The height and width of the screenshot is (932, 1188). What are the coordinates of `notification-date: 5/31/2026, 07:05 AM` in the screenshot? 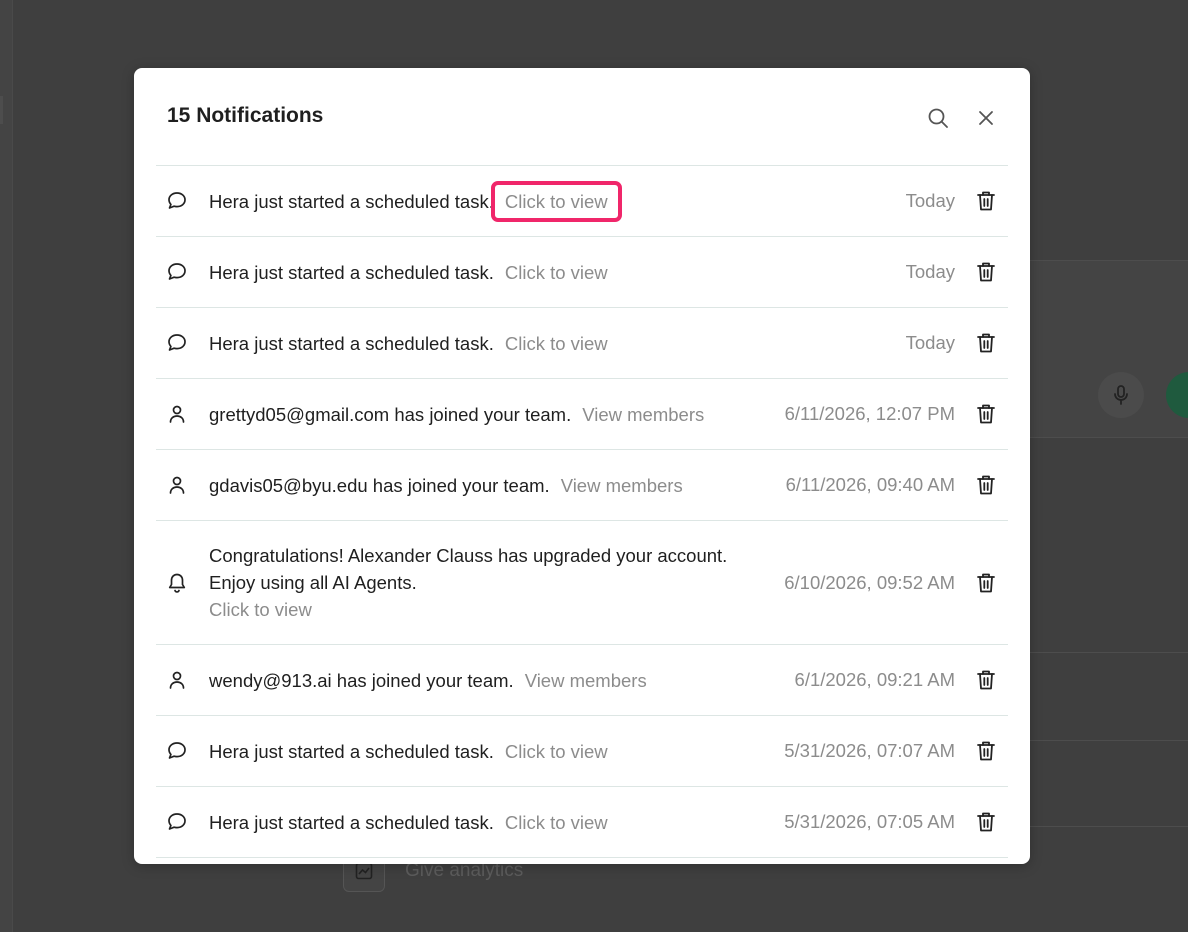 It's located at (869, 821).